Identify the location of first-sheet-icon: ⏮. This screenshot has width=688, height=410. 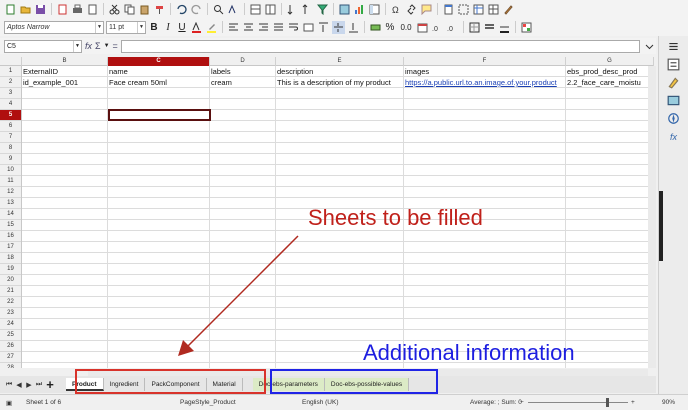
(9, 385).